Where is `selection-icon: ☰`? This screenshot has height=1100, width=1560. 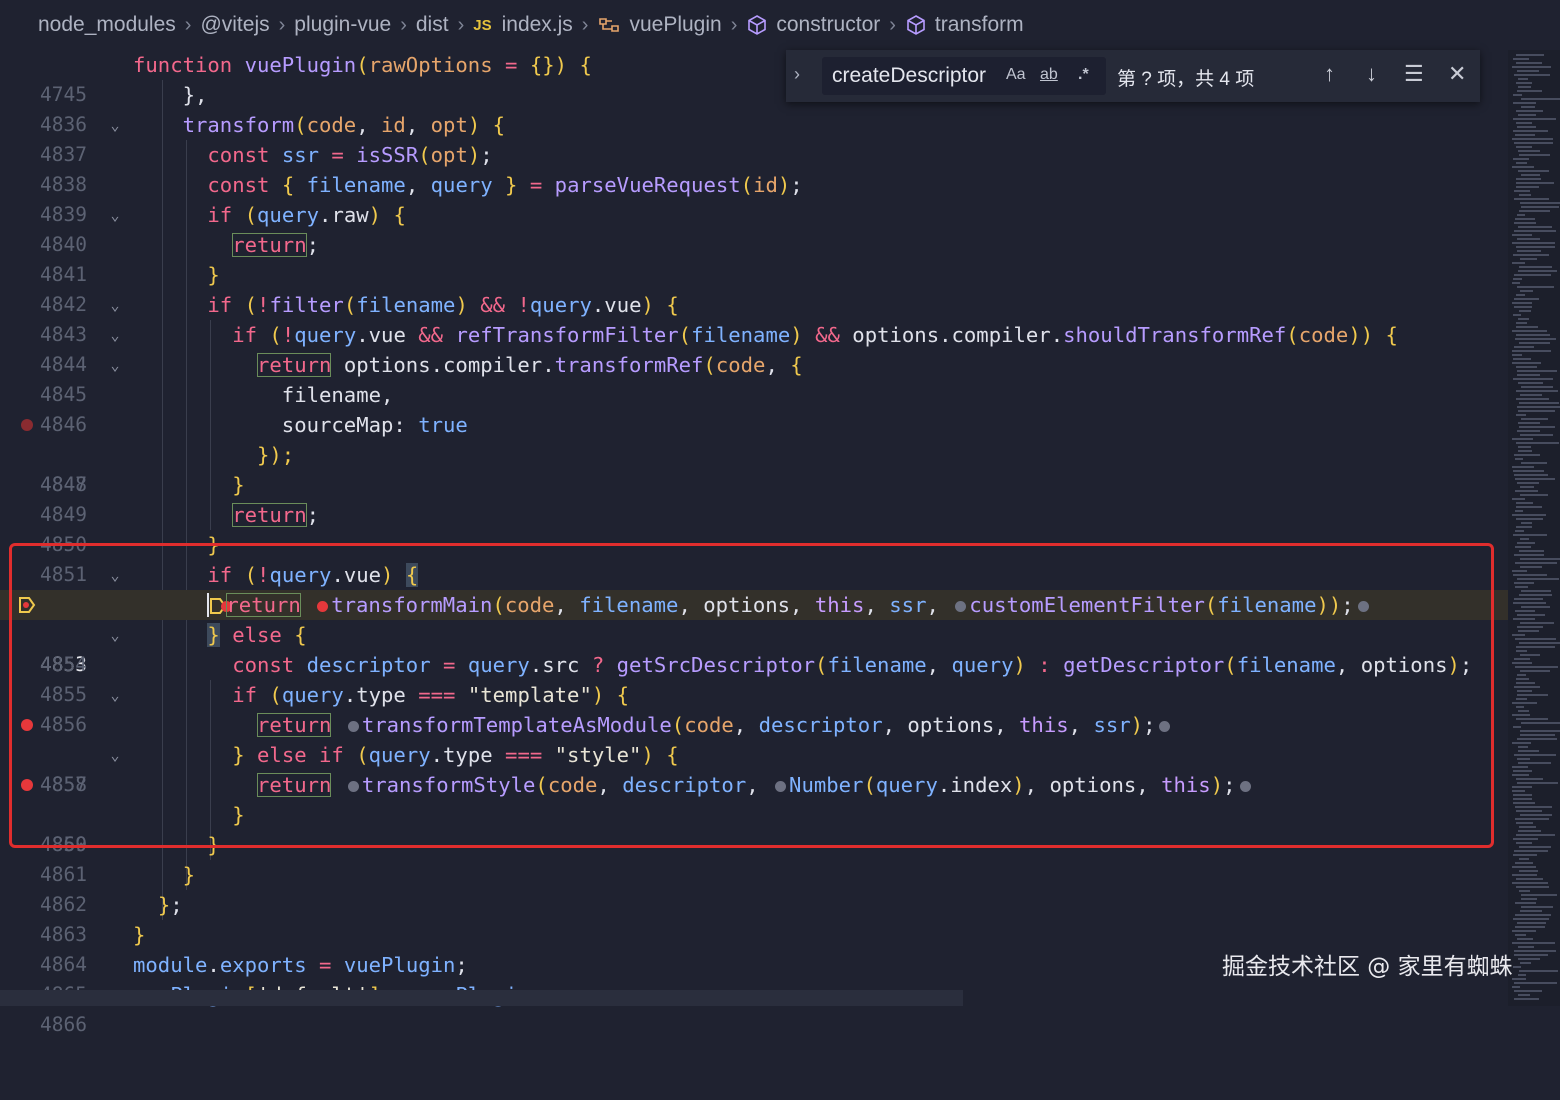
selection-icon: ☰ is located at coordinates (1414, 74).